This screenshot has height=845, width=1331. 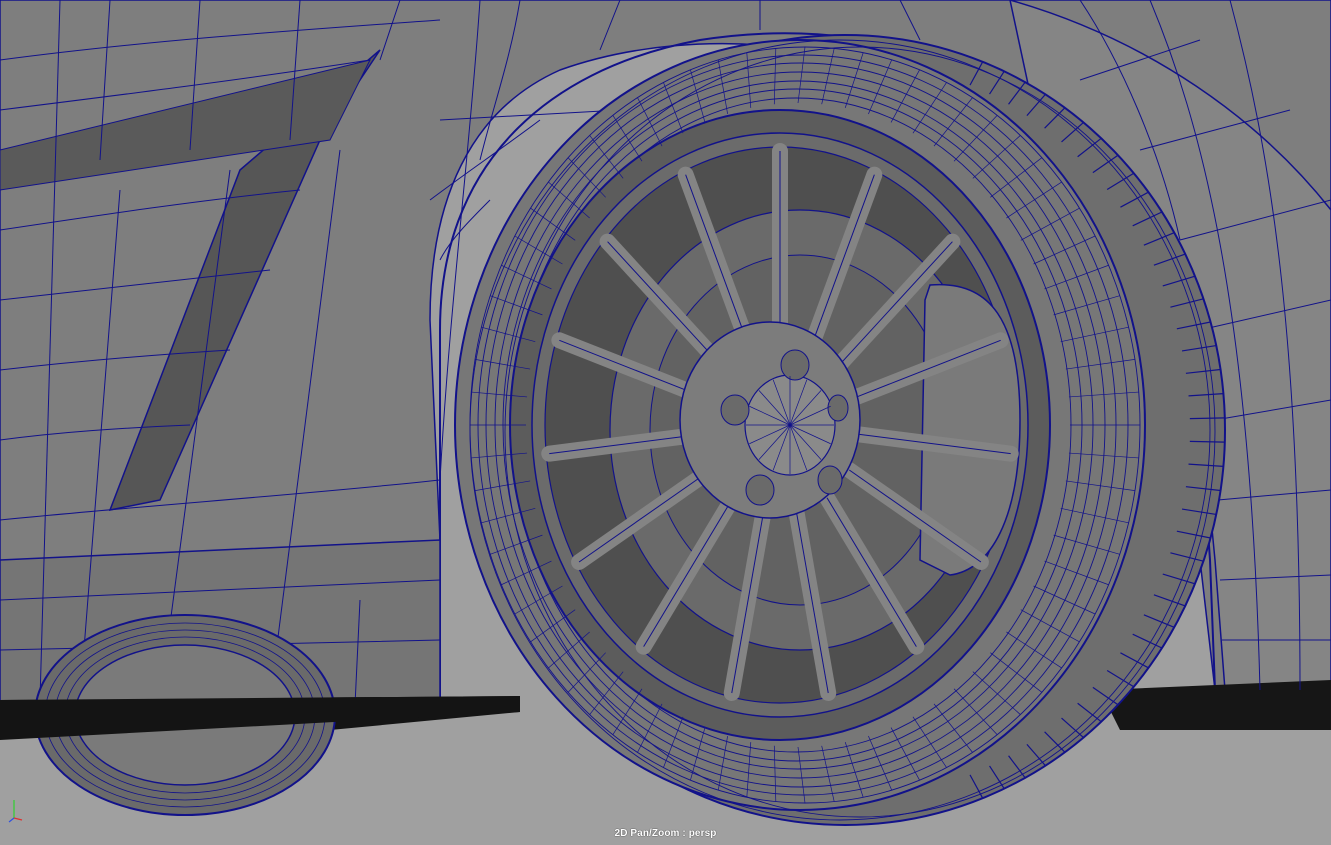 What do you see at coordinates (15, 811) in the screenshot?
I see `axis-gizmo-icon` at bounding box center [15, 811].